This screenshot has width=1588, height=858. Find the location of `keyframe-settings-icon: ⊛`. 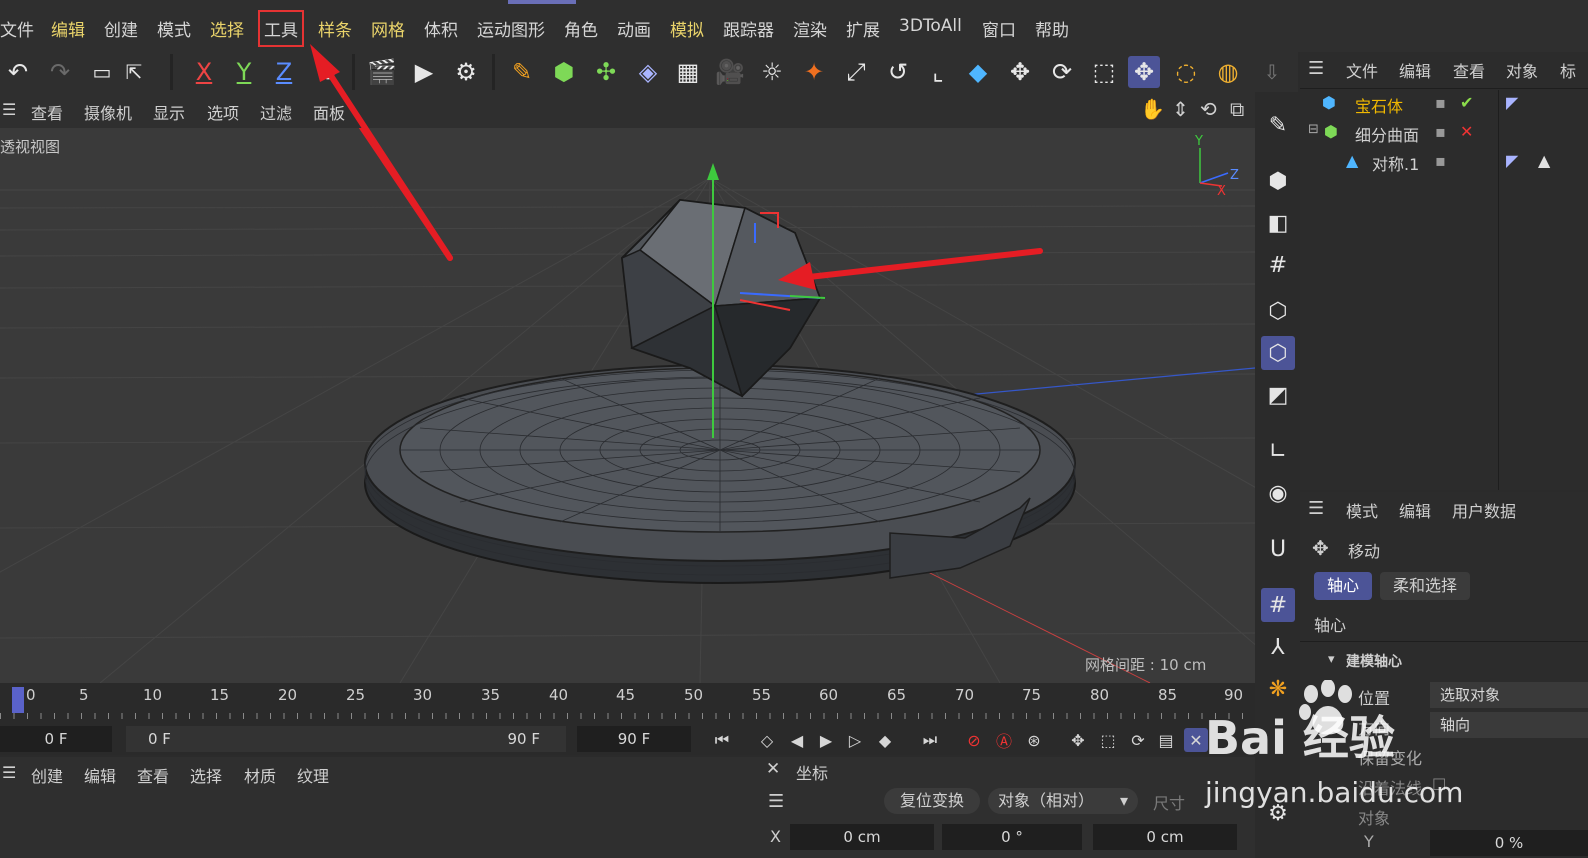

keyframe-settings-icon: ⊛ is located at coordinates (1034, 740).